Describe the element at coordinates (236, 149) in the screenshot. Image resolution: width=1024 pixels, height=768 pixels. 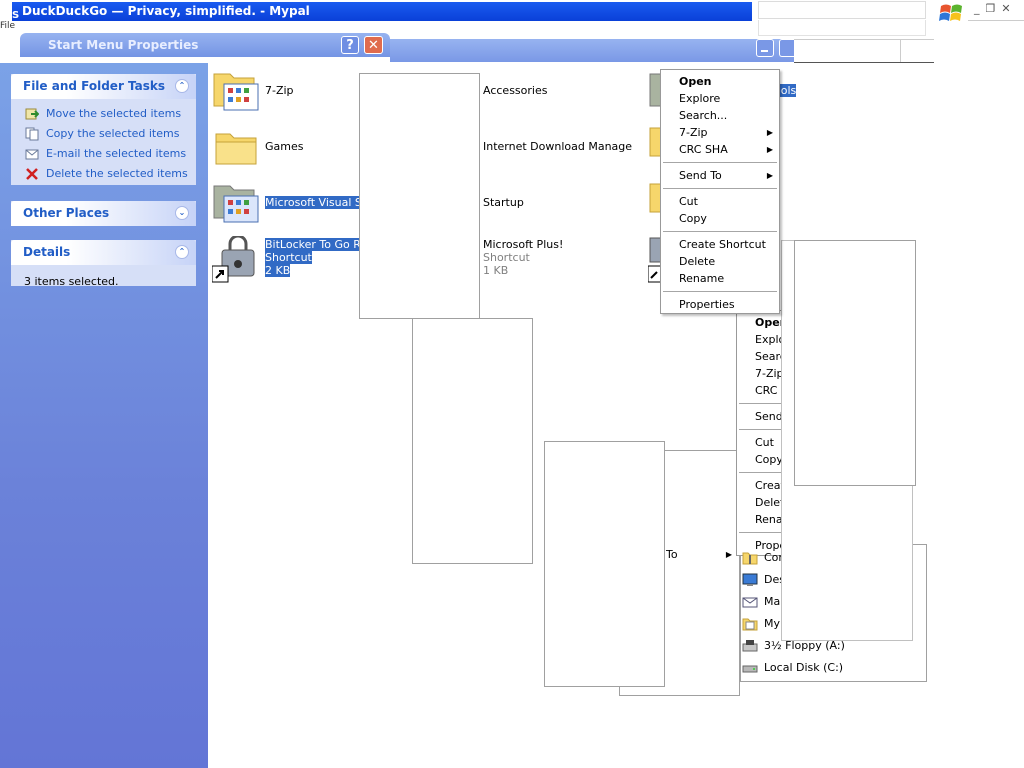
I see `folder-icon` at that location.